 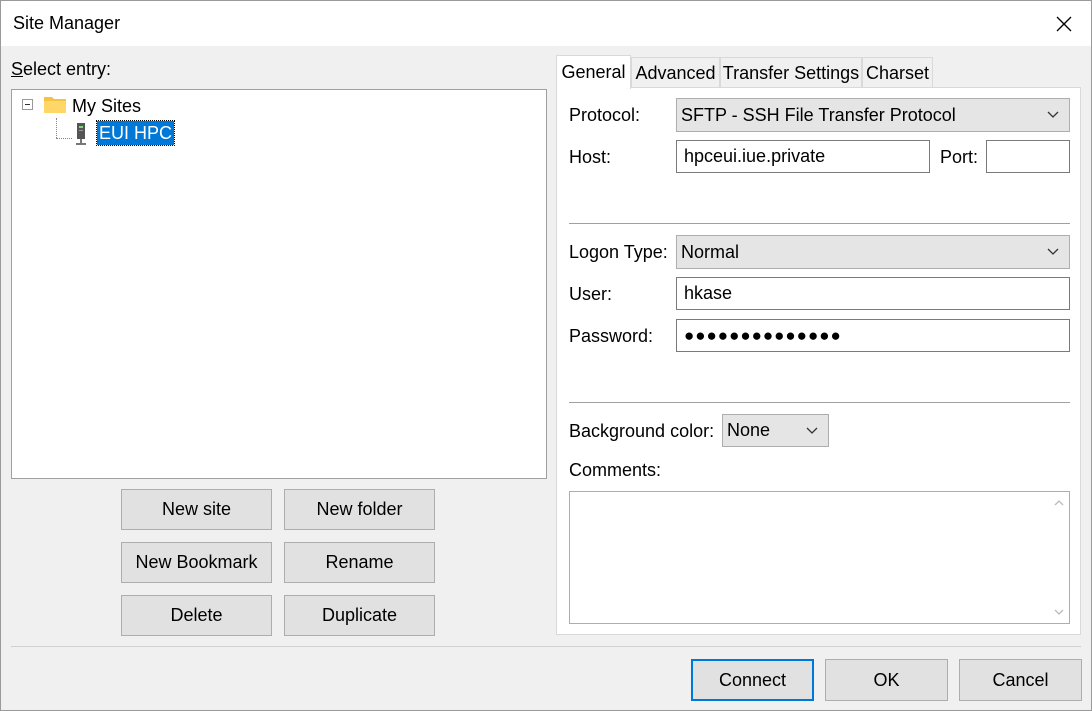 I want to click on tab-advanced: Advanced, so click(x=675, y=72).